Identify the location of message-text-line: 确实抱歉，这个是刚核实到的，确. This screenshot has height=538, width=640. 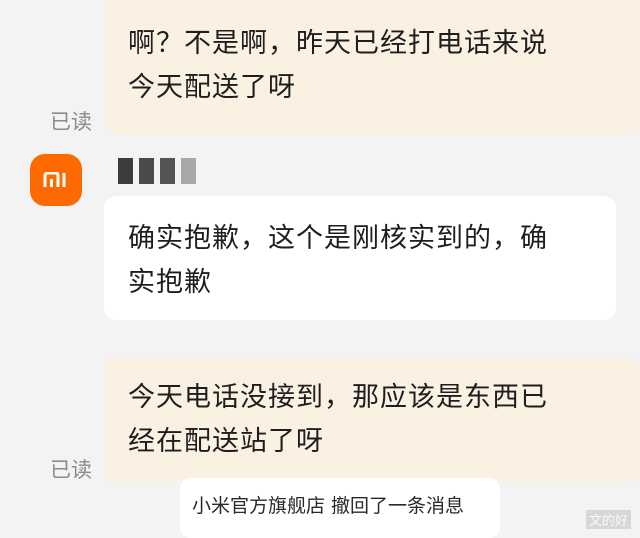
(338, 238).